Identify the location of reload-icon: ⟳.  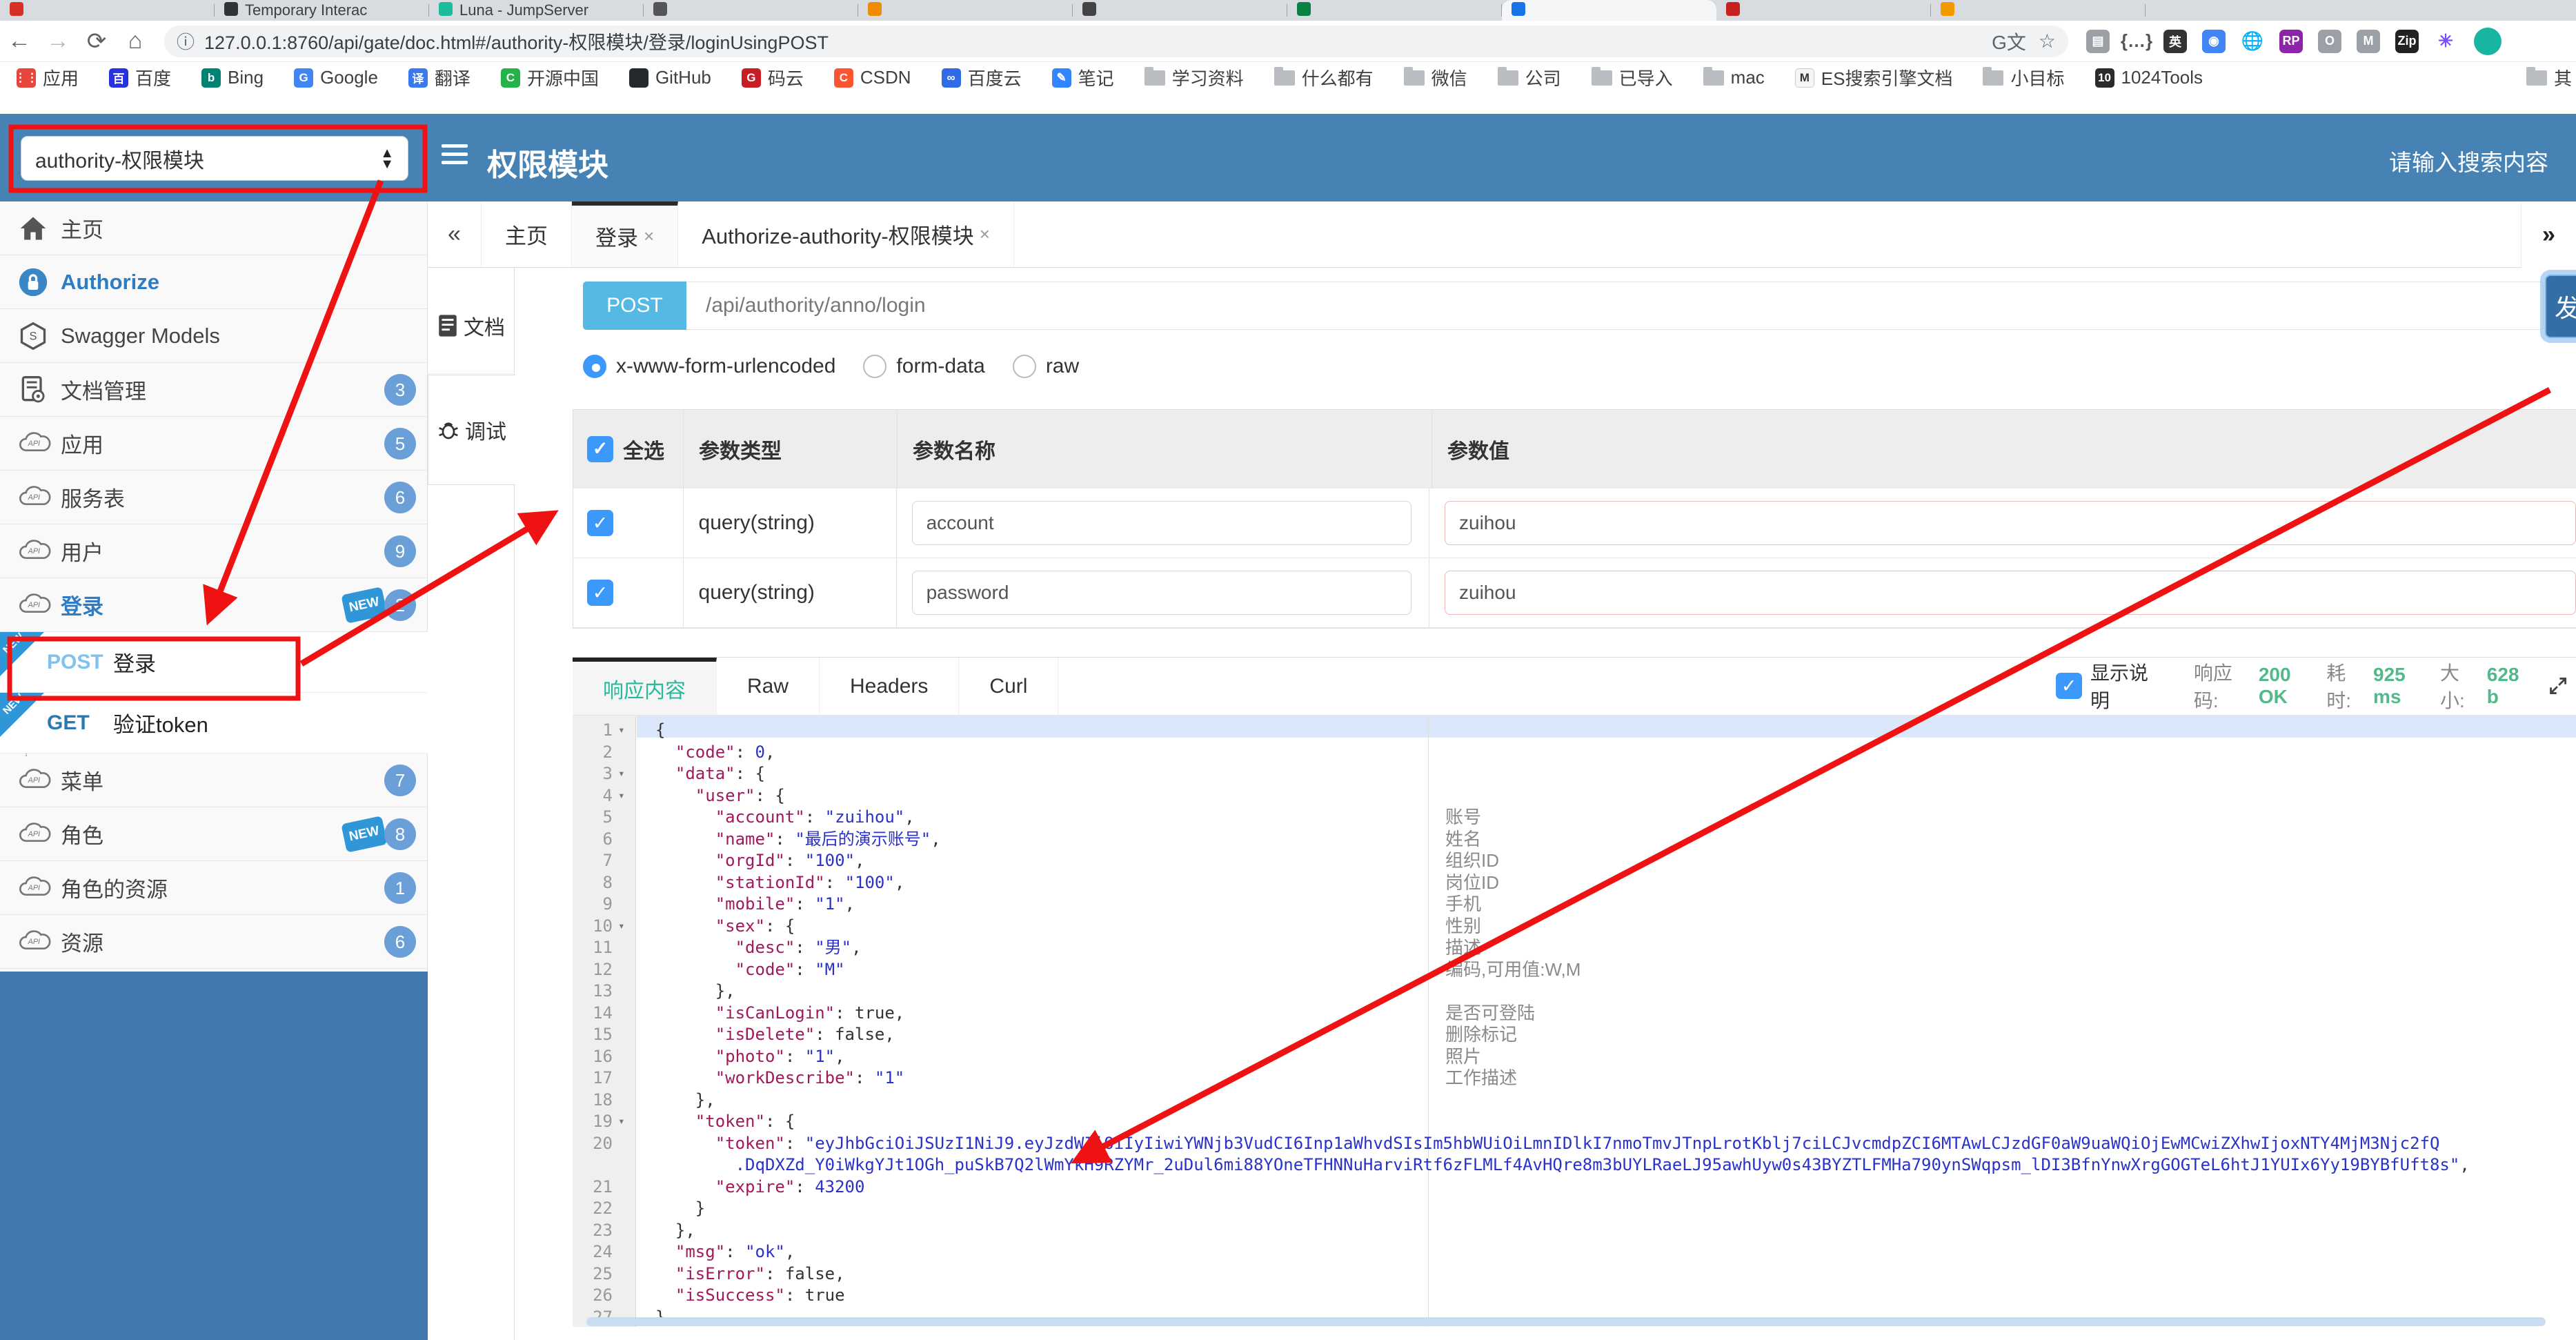
(96, 41).